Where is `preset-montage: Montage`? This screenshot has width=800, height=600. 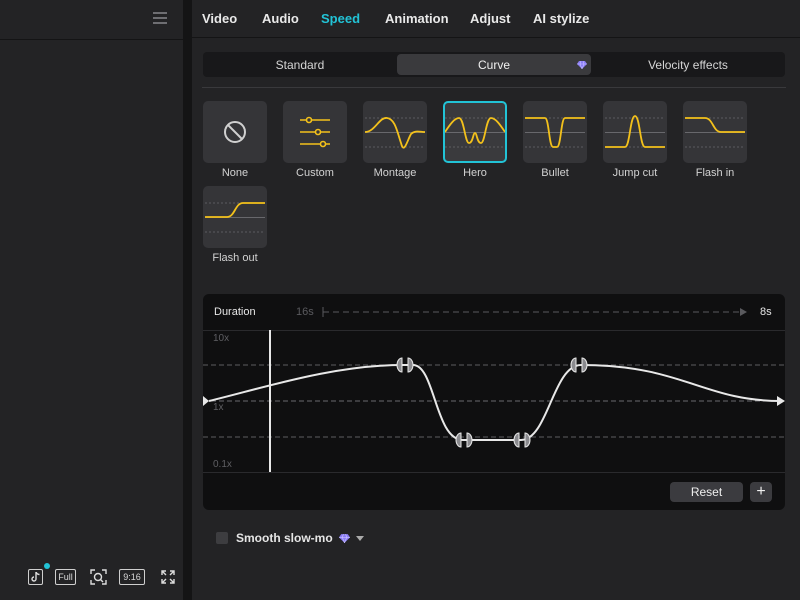
preset-montage: Montage is located at coordinates (395, 140).